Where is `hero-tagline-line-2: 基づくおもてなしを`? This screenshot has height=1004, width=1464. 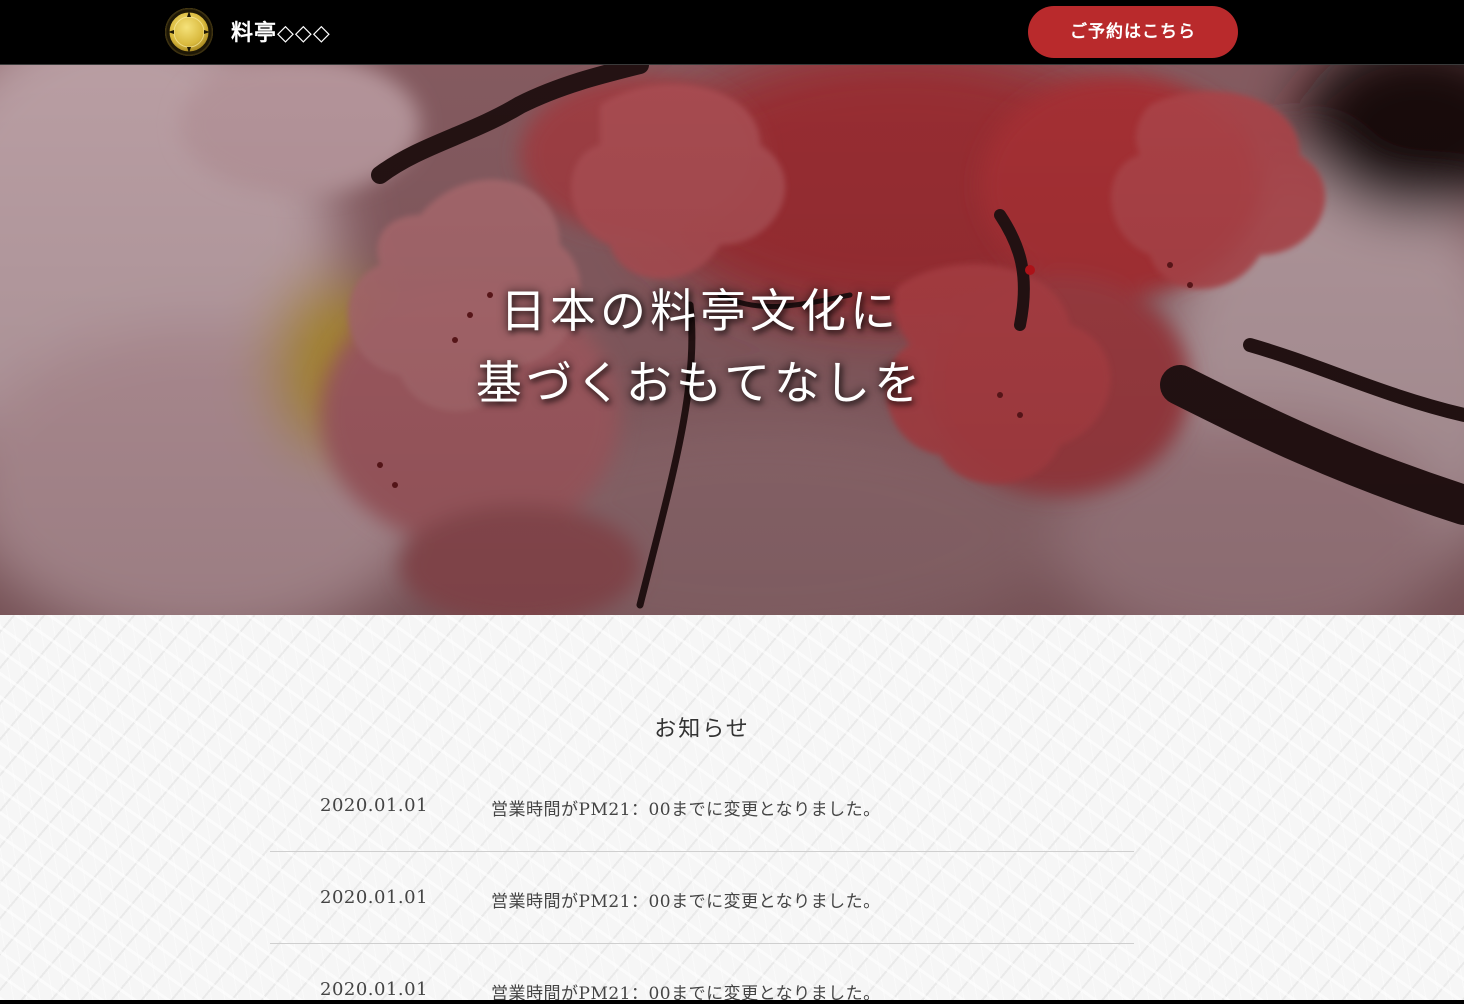 hero-tagline-line-2: 基づくおもてなしを is located at coordinates (700, 383).